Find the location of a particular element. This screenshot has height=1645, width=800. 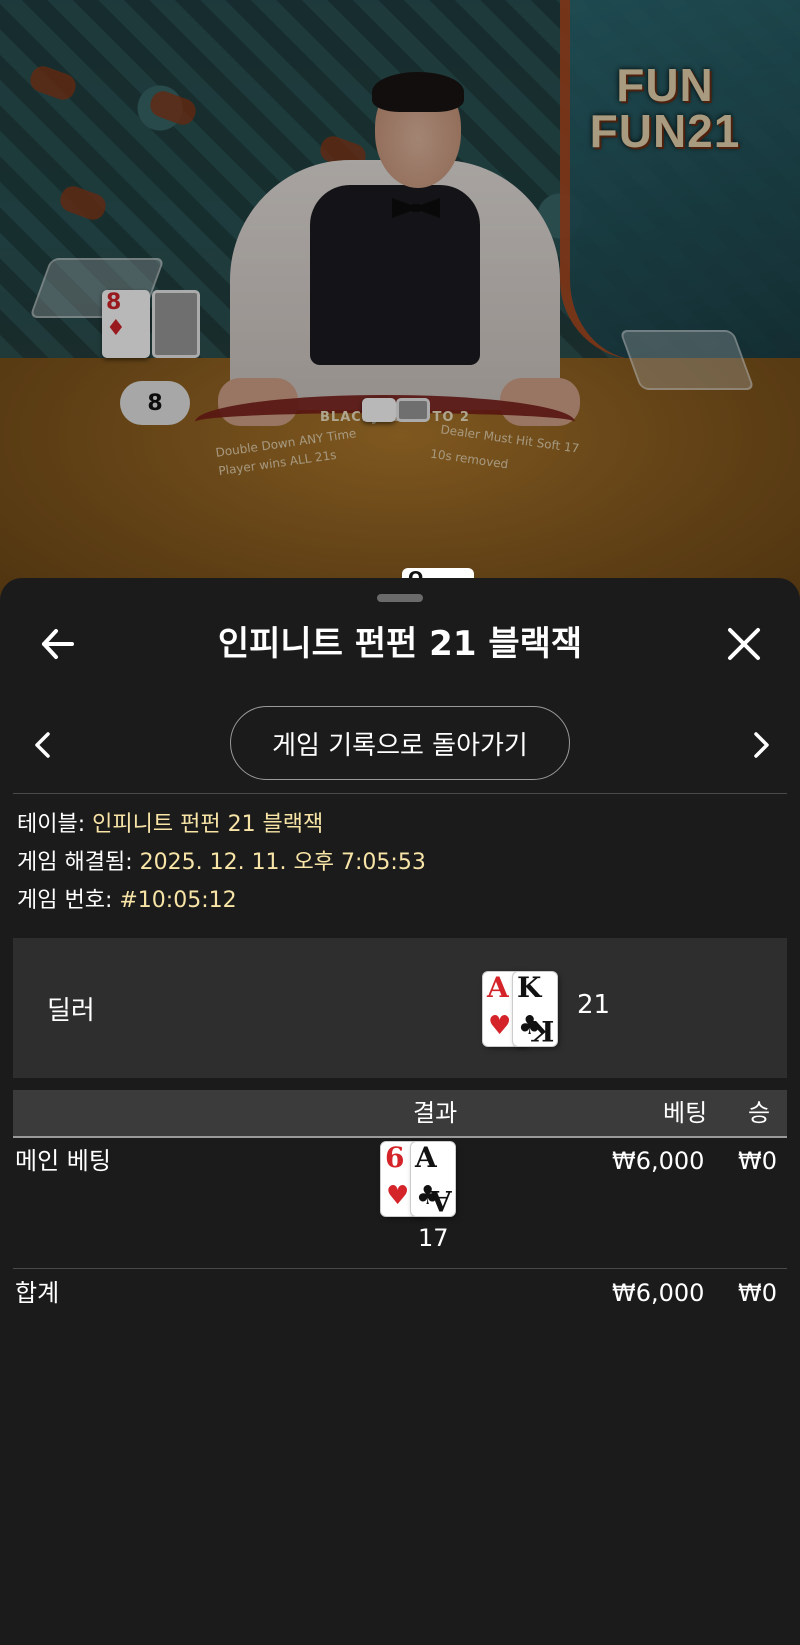

dealer-hand-panel: 딜러 A ♥ K ♣ K 21 is located at coordinates (400, 1008).